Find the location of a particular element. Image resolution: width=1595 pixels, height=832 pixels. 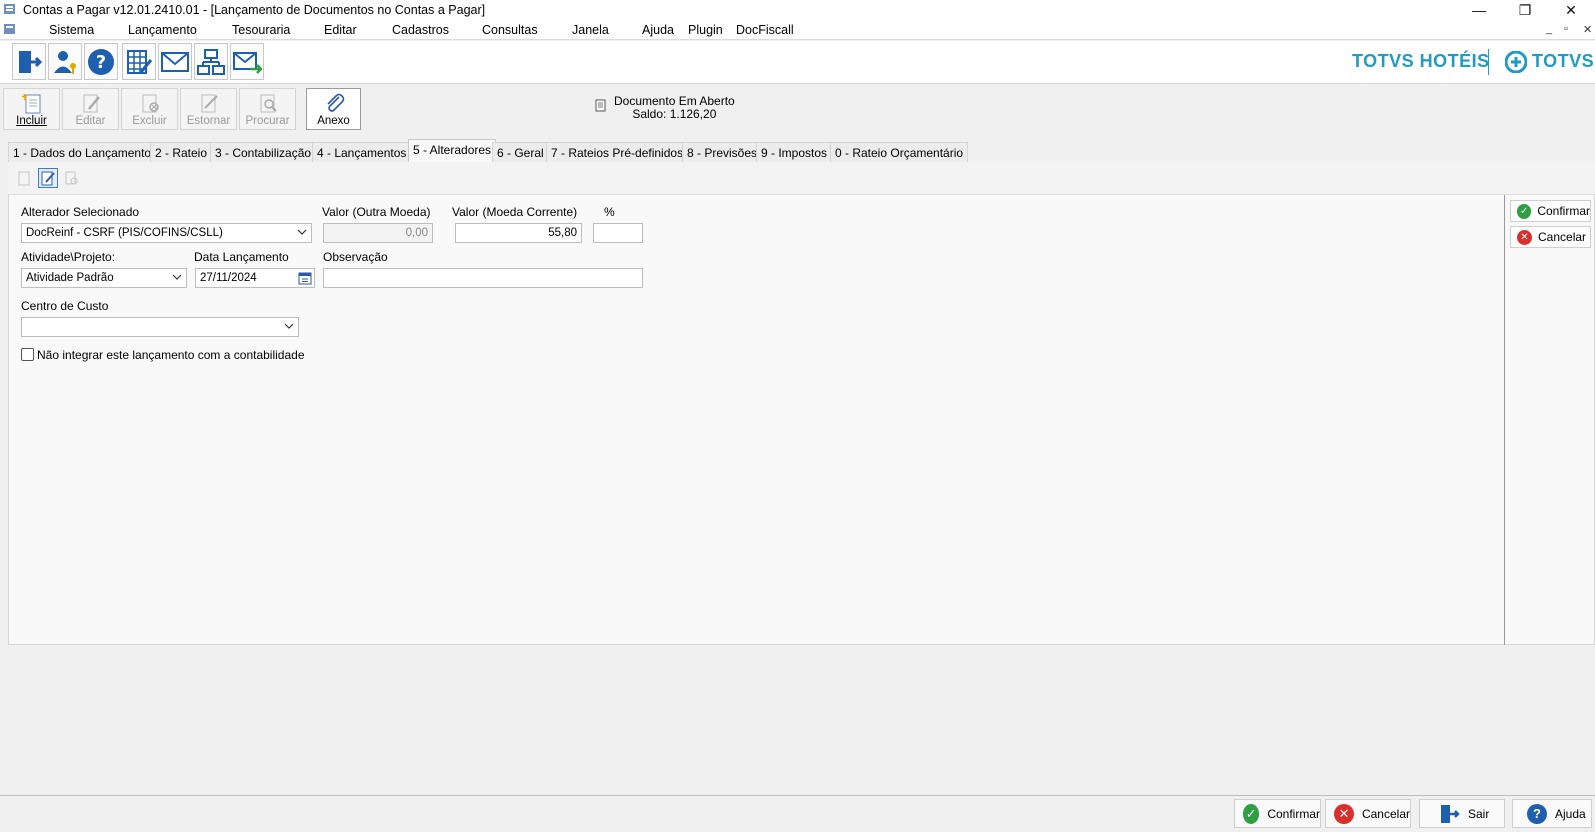

observacao-input is located at coordinates (483, 278).